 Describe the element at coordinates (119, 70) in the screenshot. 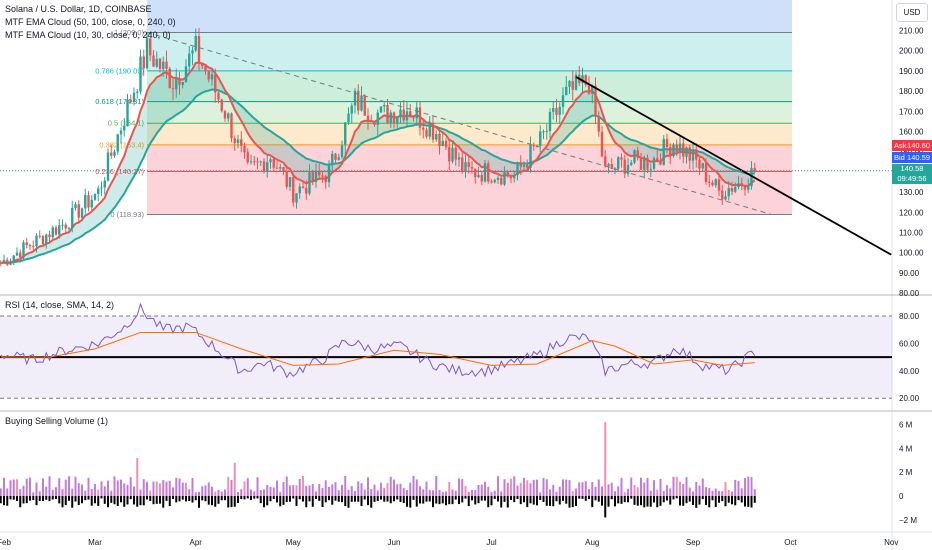

I see `fib-label-0.786: 0.786 (190.00)` at that location.